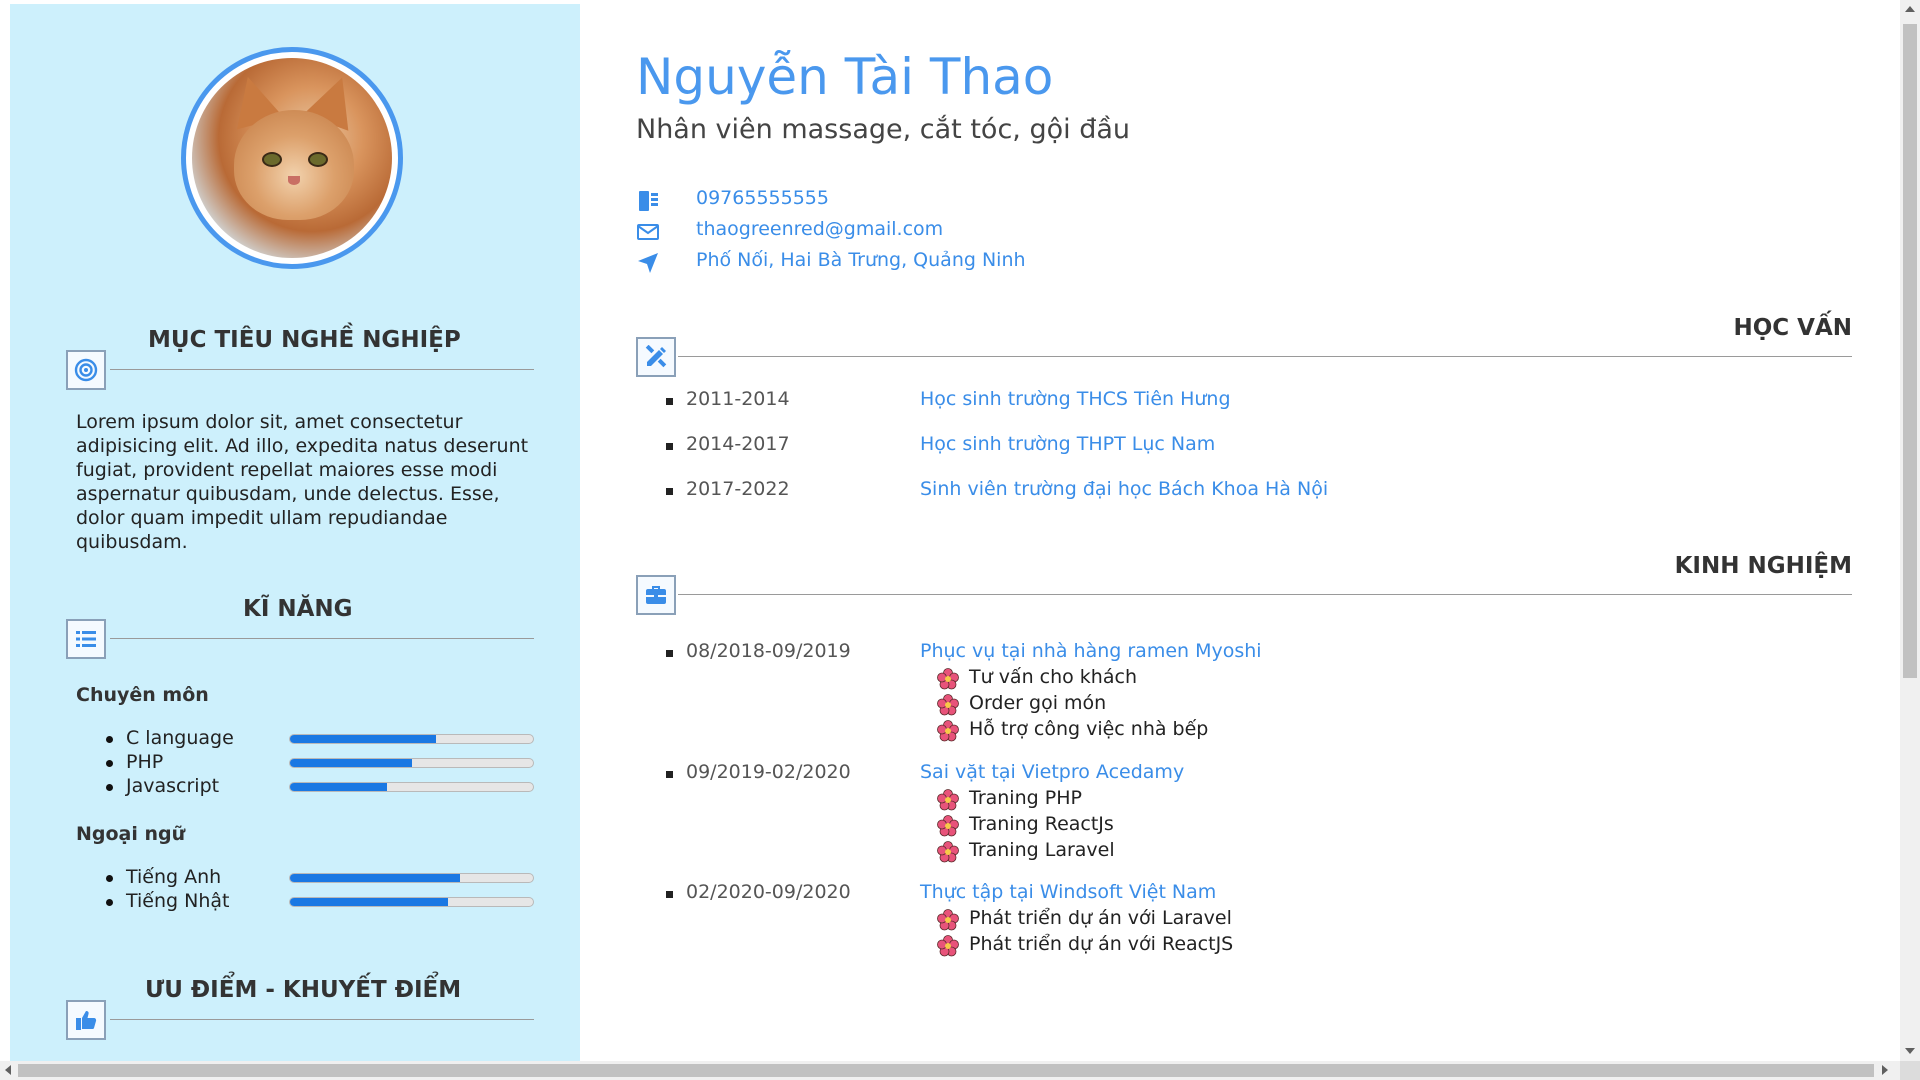 This screenshot has width=1920, height=1080. Describe the element at coordinates (1052, 772) in the screenshot. I see `experience-title: Sai vặt tại Vietpro Acedamy` at that location.